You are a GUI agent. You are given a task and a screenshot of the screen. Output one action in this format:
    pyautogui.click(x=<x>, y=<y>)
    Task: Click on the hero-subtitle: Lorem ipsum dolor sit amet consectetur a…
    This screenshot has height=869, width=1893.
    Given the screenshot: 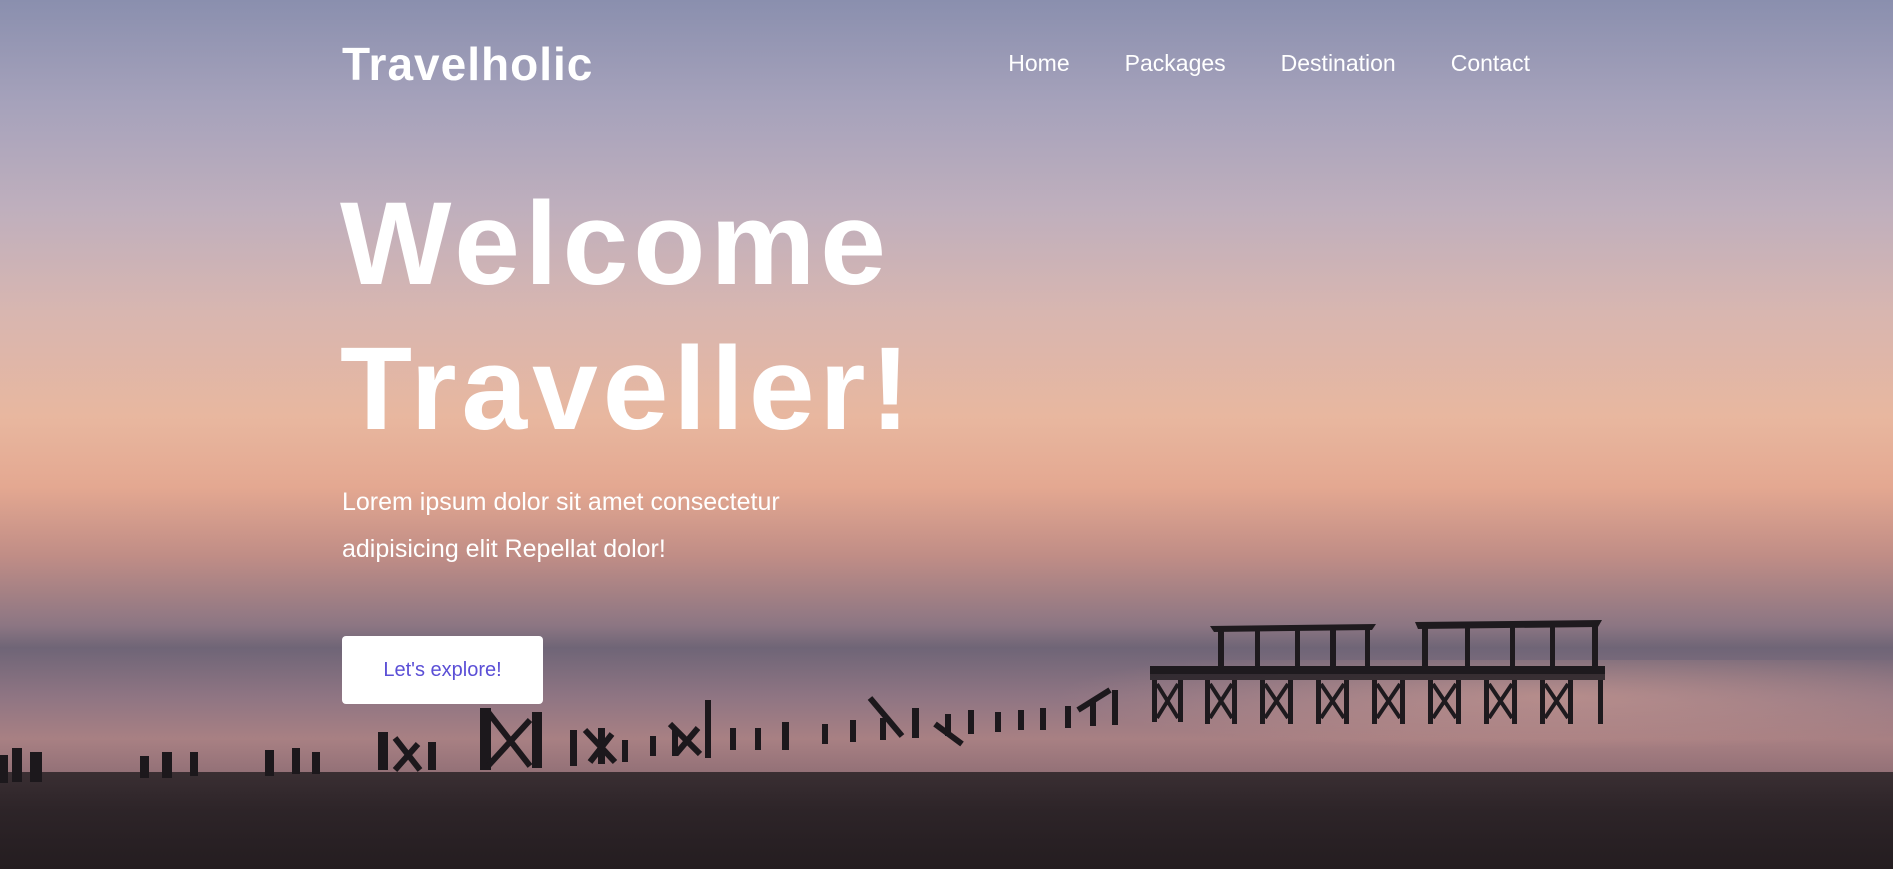 What is the action you would take?
    pyautogui.click(x=622, y=526)
    